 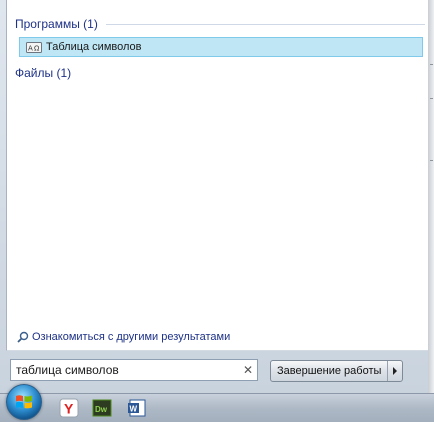 I want to click on files-header-label: Файлы (1), so click(x=43, y=73).